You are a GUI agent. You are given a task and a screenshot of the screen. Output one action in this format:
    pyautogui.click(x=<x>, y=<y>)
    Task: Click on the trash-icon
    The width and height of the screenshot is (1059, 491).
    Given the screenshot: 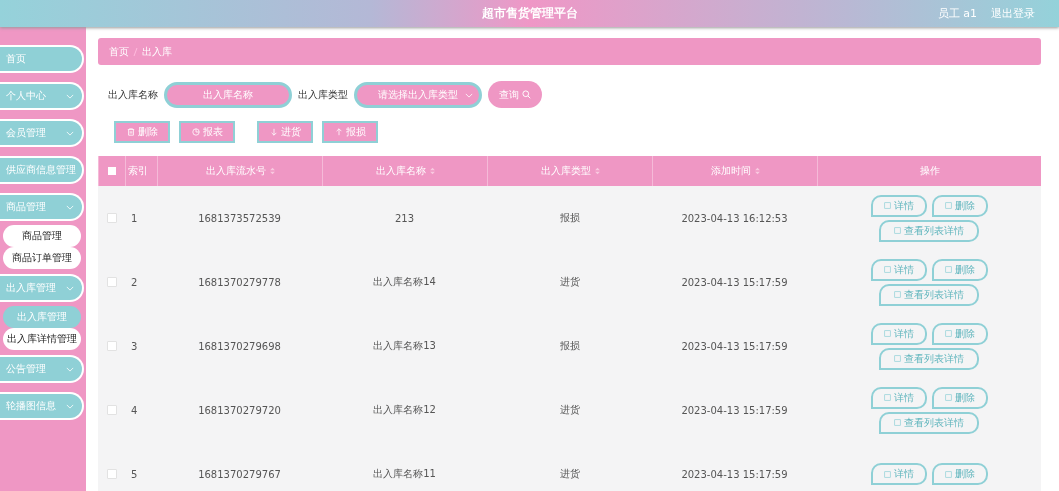 What is the action you would take?
    pyautogui.click(x=130, y=132)
    